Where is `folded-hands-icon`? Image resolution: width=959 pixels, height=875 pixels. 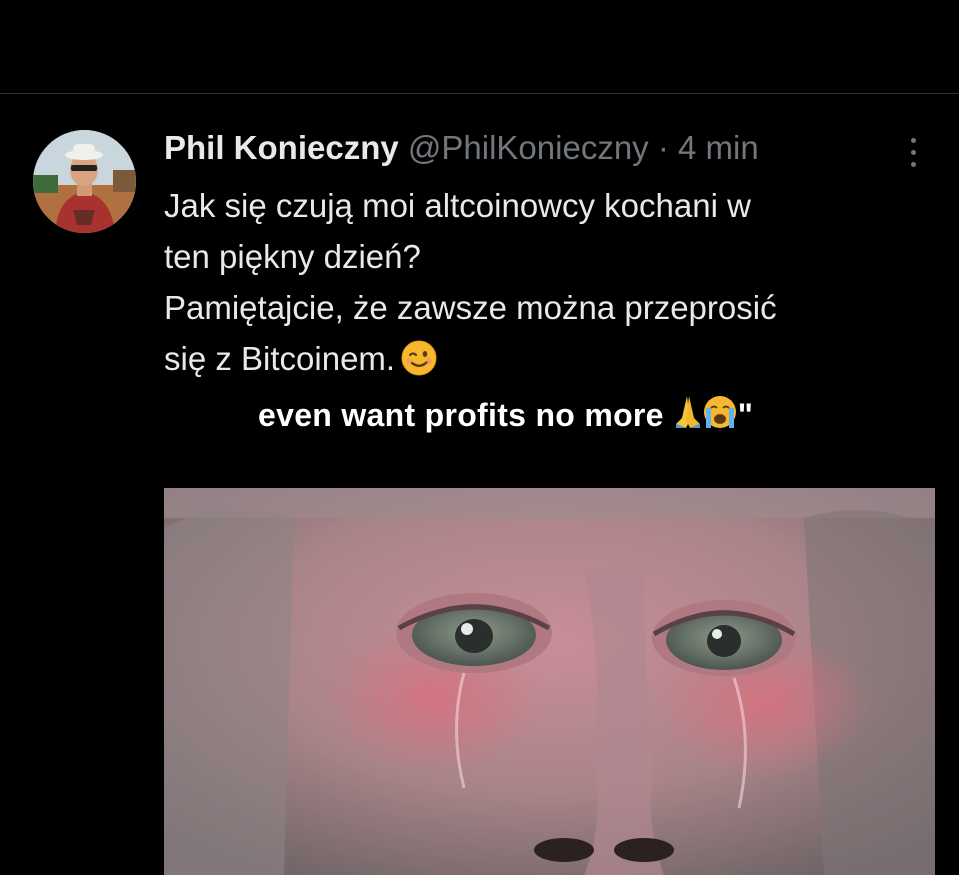
folded-hands-icon is located at coordinates (687, 412).